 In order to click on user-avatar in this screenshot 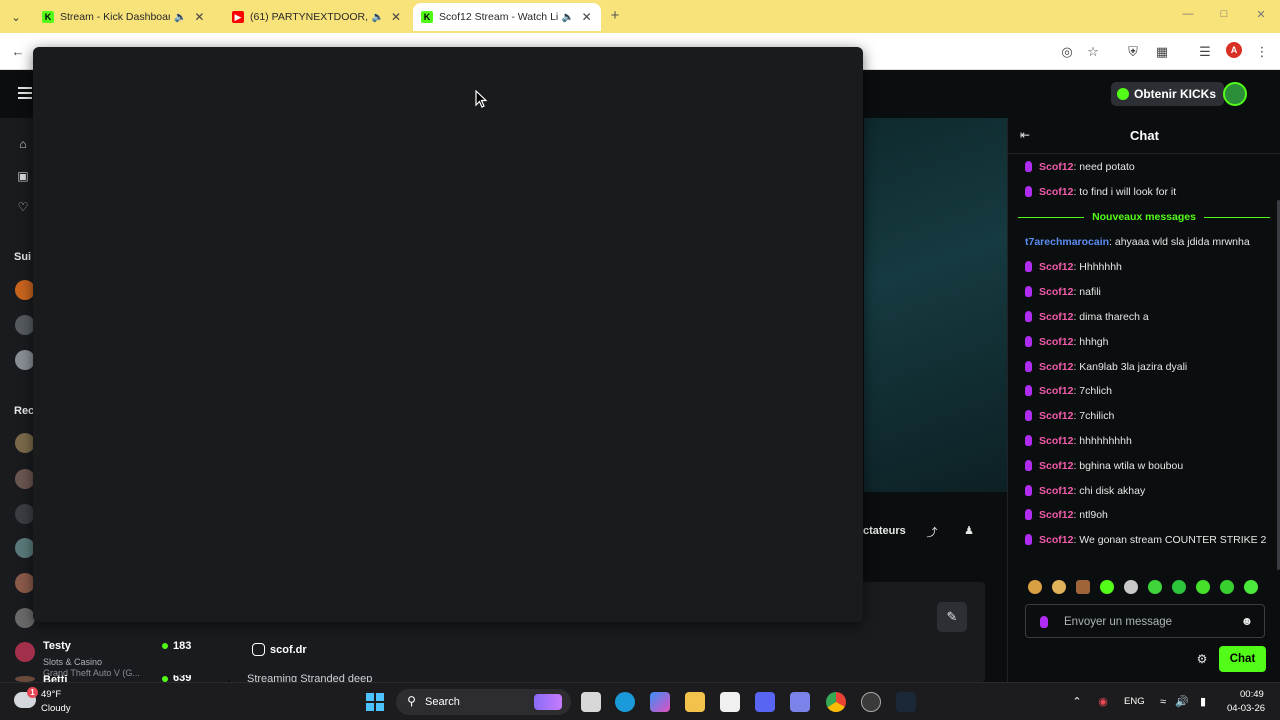, I will do `click(1235, 94)`.